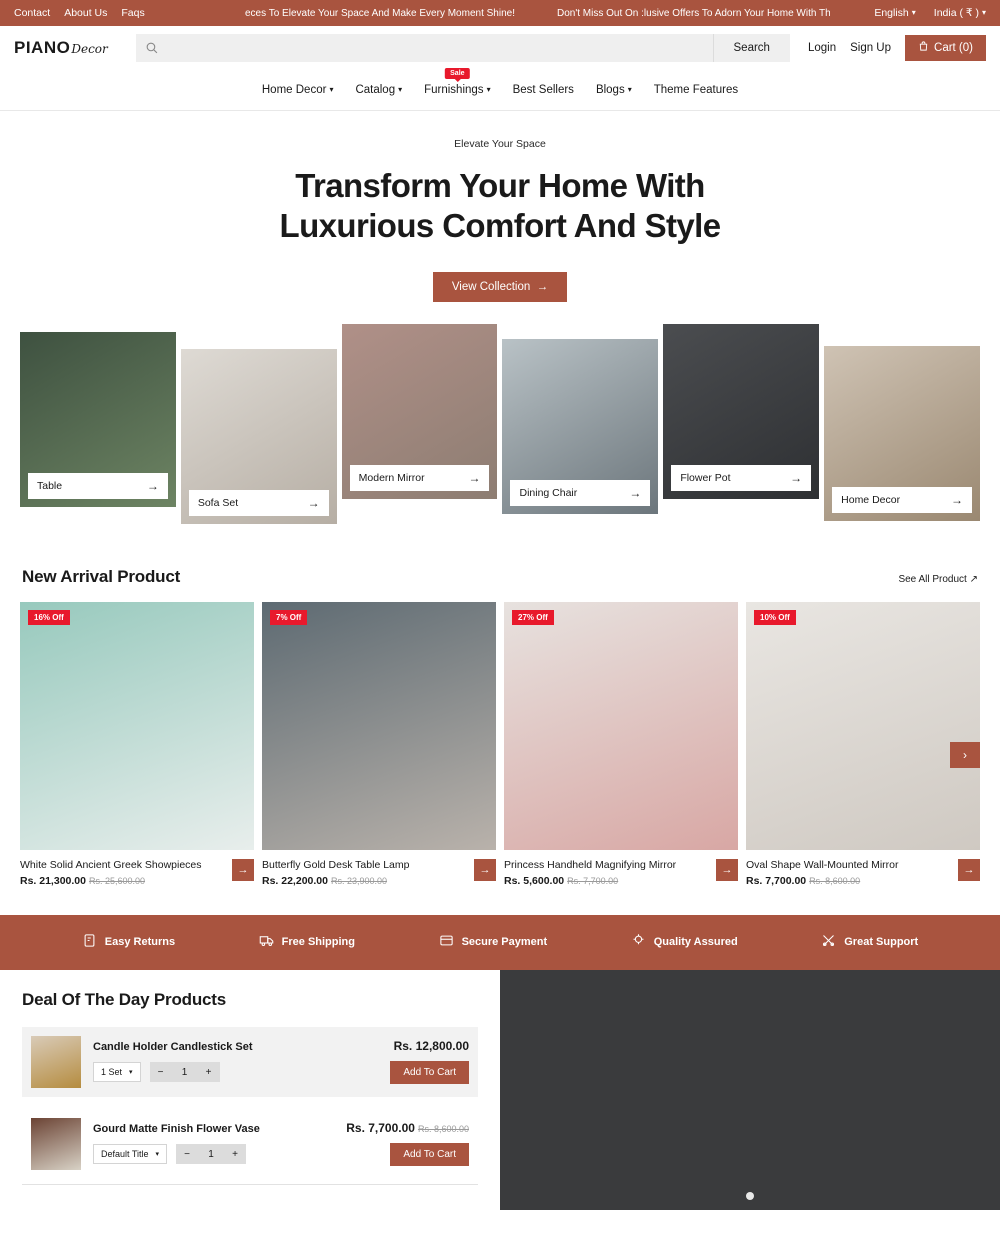 This screenshot has width=1000, height=1248. What do you see at coordinates (98, 419) in the screenshot?
I see `category-card-table: Table →` at bounding box center [98, 419].